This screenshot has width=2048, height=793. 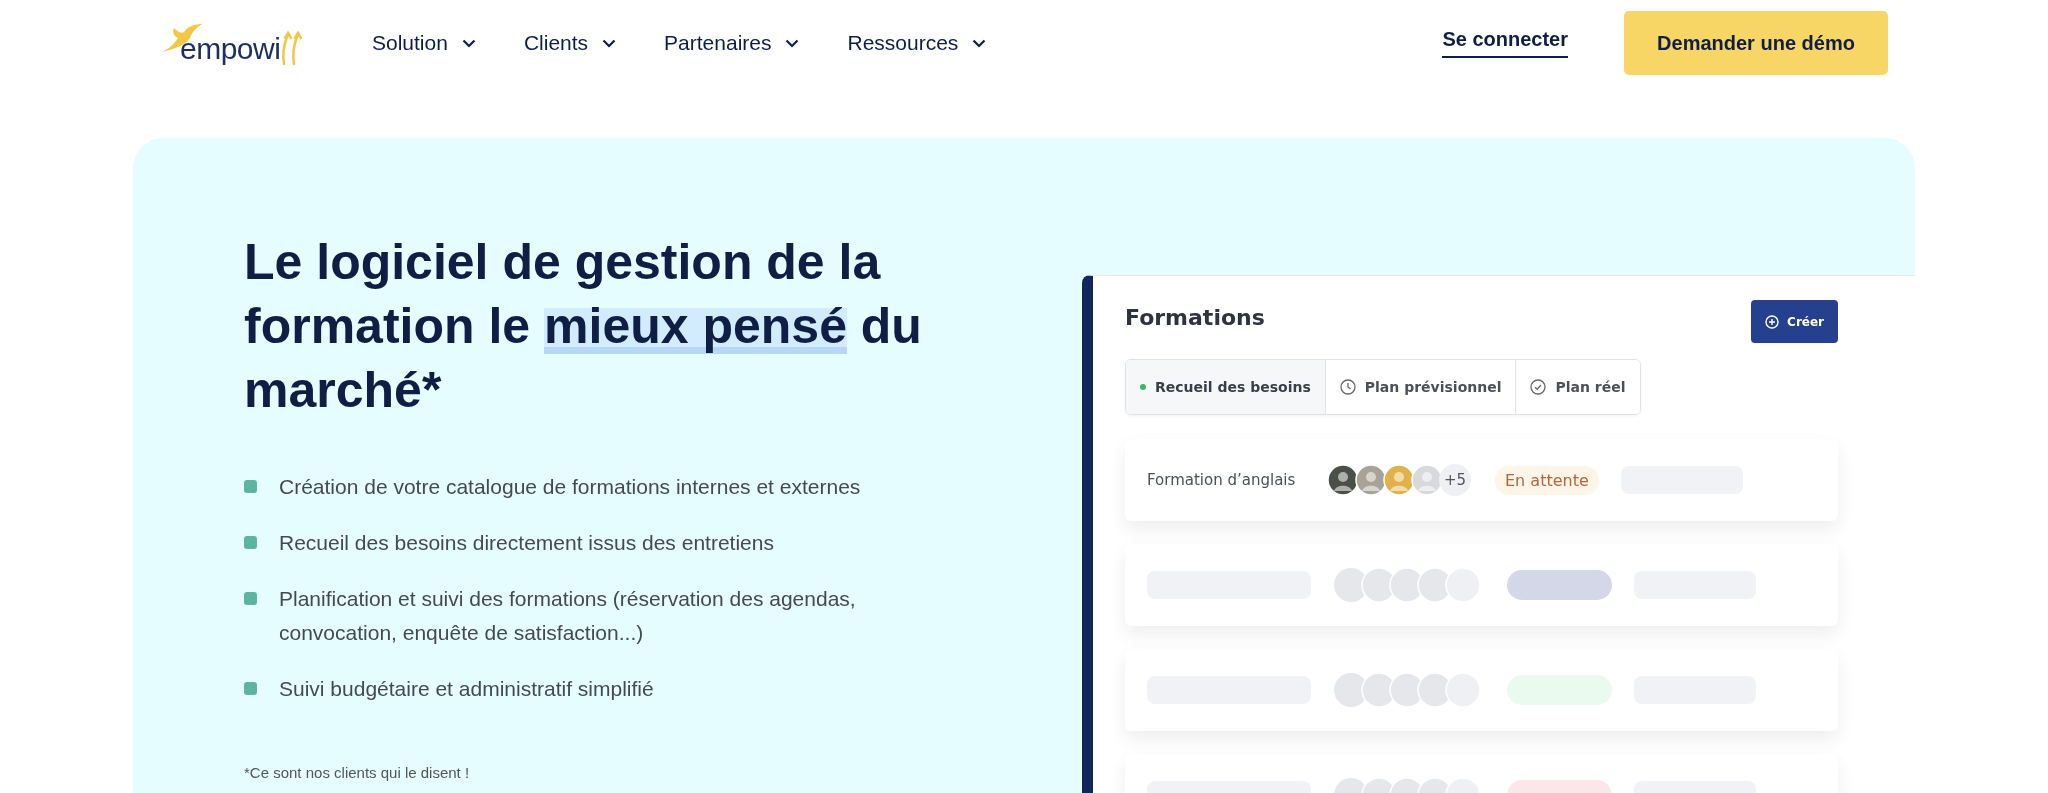 I want to click on feature-text: Planification et suivi des formations (réservation des agendas, convocation, enquête de satisfaction...), so click(x=568, y=616).